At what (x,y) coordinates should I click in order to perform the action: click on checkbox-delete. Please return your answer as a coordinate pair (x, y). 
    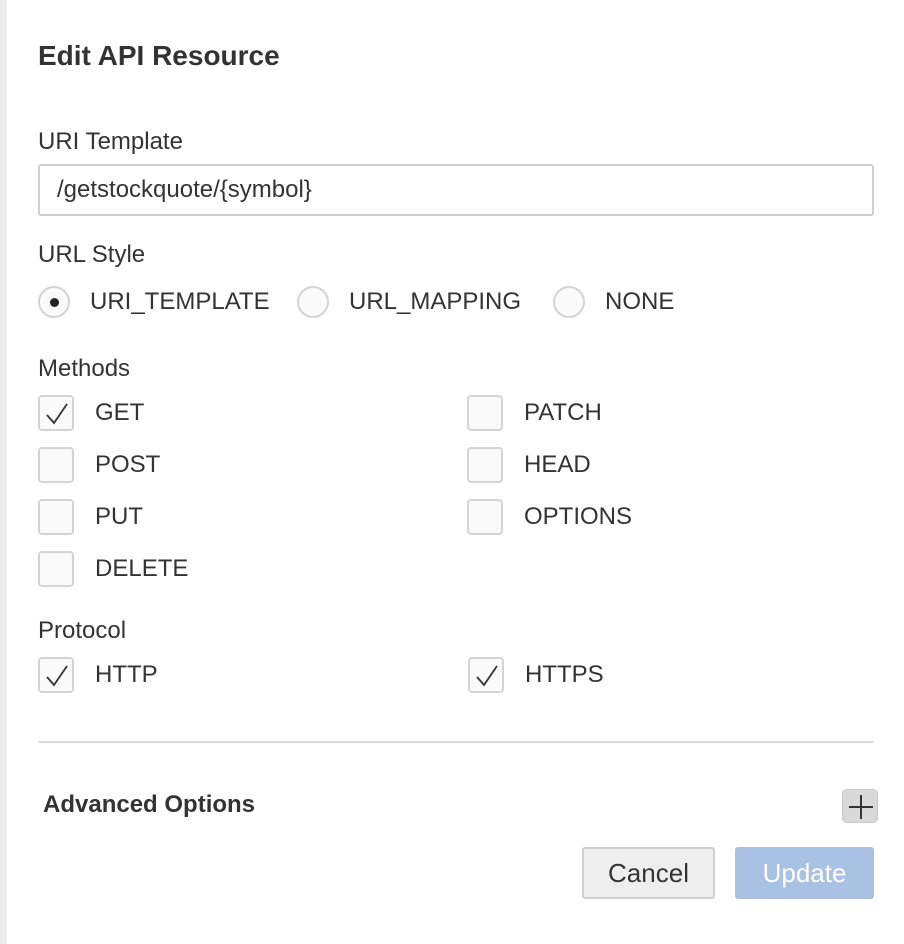
    Looking at the image, I should click on (56, 569).